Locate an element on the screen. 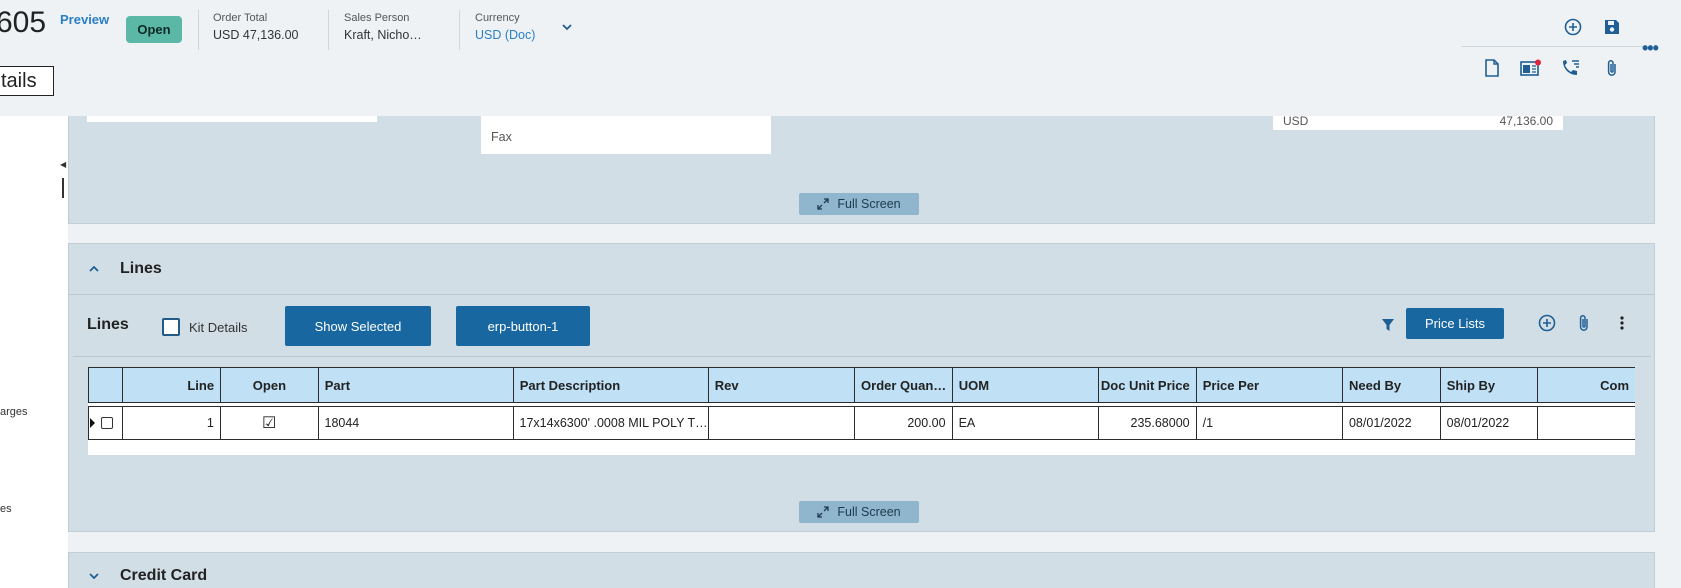  add-icon is located at coordinates (1573, 27).